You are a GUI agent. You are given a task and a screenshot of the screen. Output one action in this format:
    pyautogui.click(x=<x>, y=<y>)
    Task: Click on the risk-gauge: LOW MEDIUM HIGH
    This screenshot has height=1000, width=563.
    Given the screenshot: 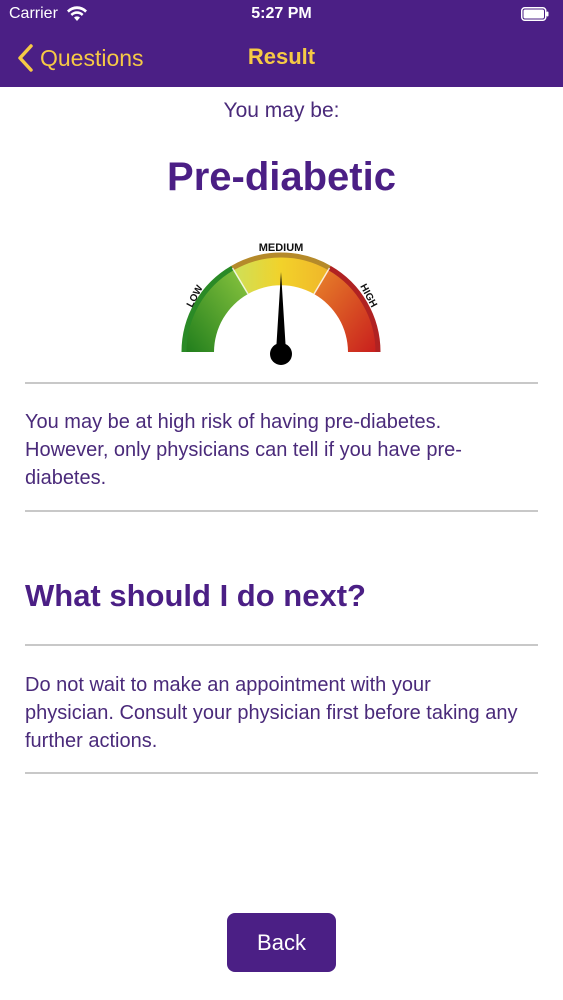 What is the action you would take?
    pyautogui.click(x=281, y=303)
    